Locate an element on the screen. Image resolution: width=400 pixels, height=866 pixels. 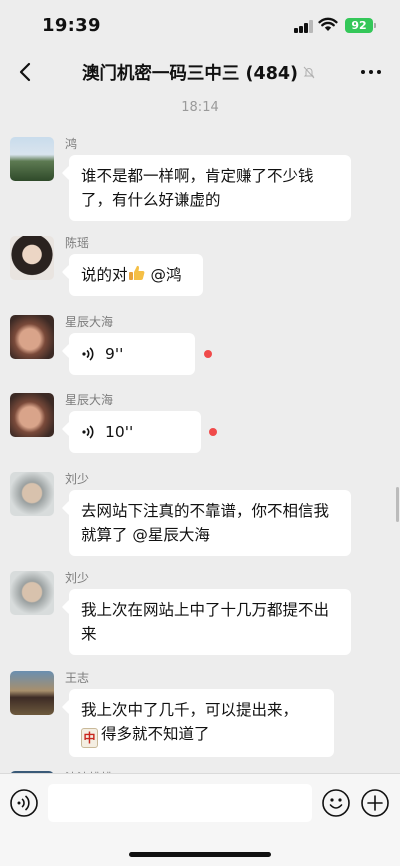
sender-name: 王志 is located at coordinates (77, 678).